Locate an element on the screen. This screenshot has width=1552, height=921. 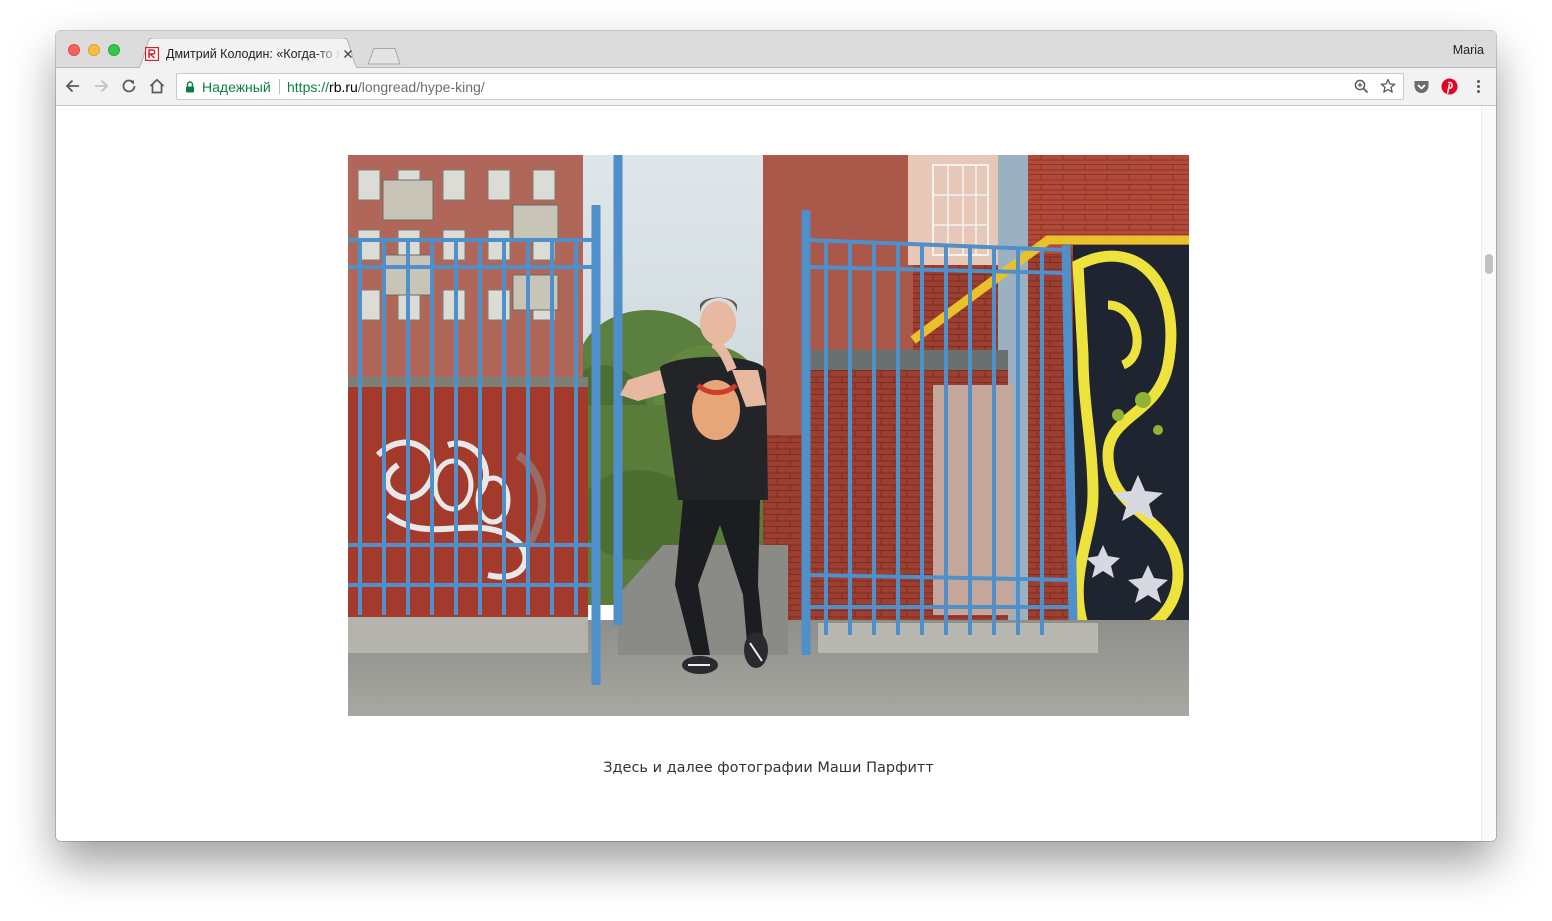
profile-name: Maria is located at coordinates (1468, 50).